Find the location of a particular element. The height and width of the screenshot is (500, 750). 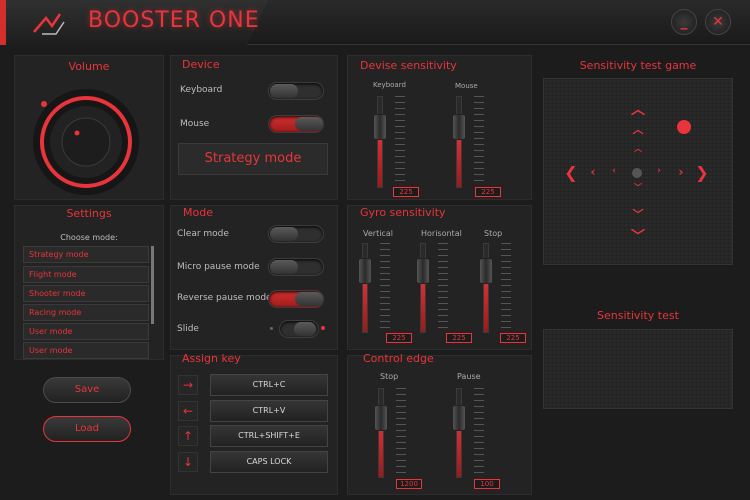

gyro-vertical-slider is located at coordinates (365, 288).